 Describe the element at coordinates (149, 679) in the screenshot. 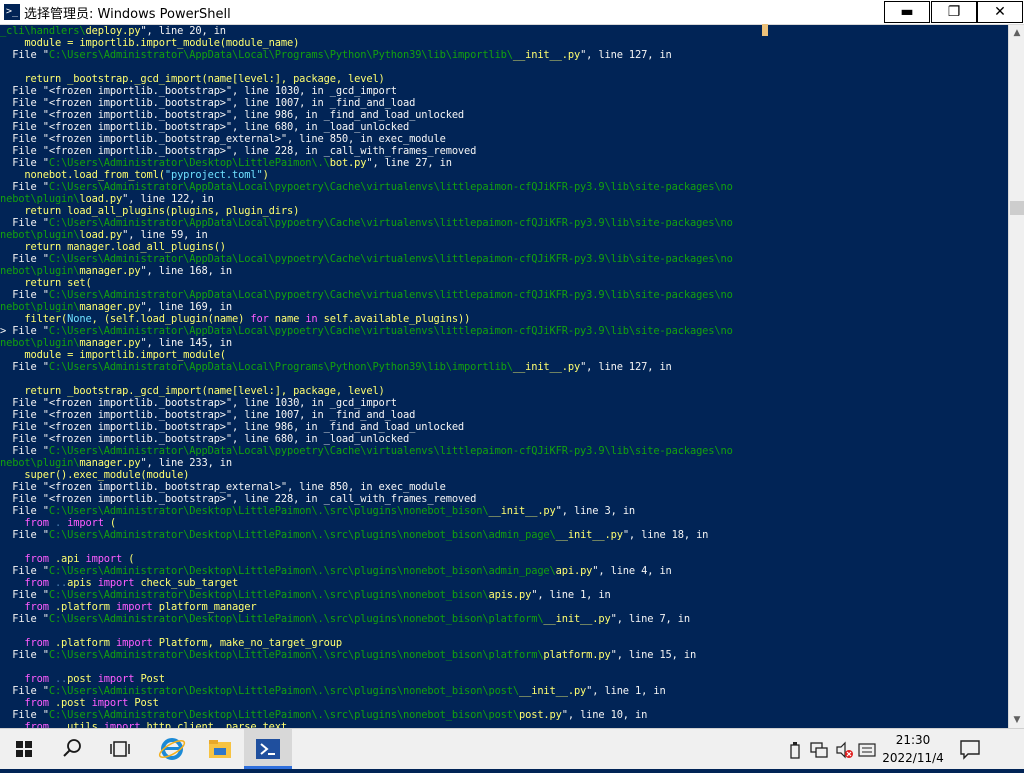

I see `console-text: Post` at that location.